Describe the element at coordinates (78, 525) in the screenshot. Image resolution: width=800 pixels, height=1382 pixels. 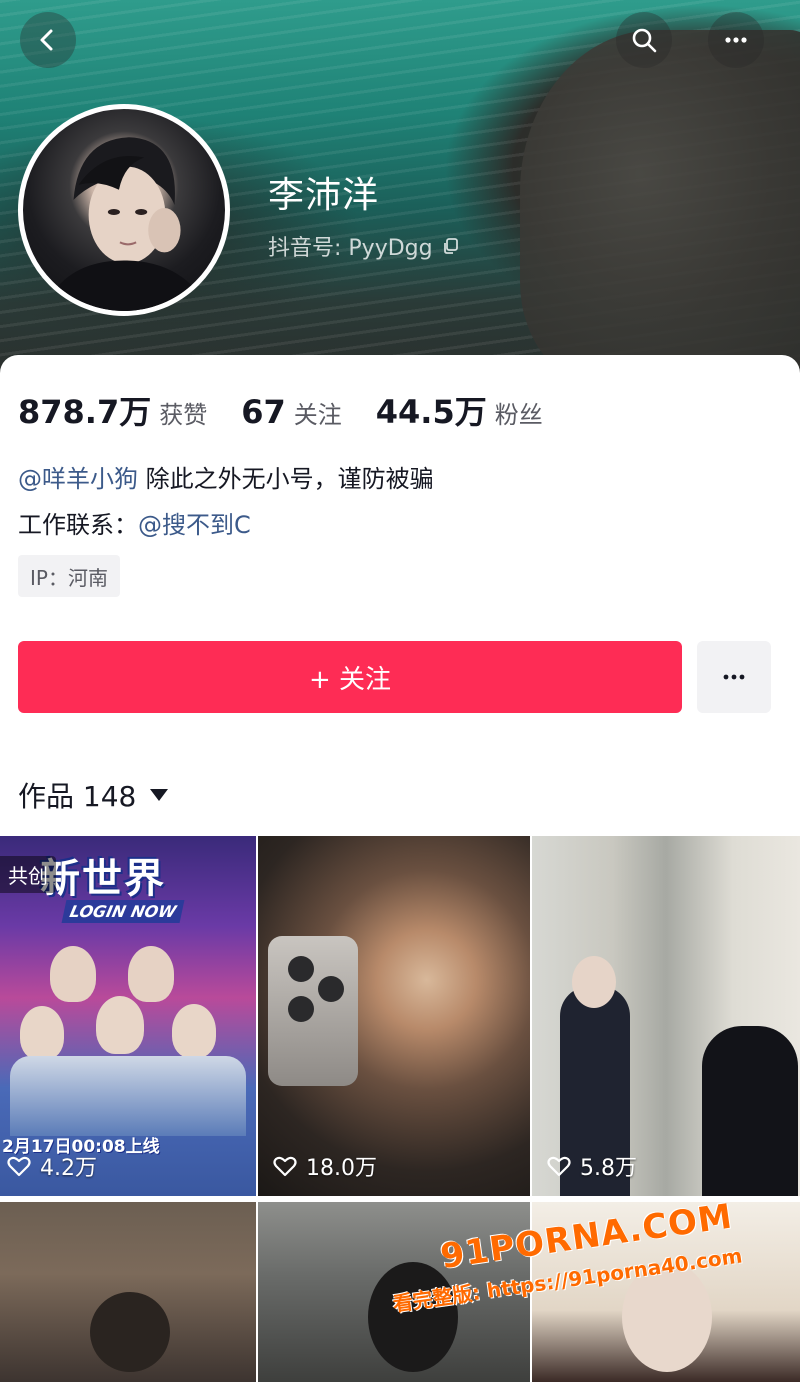
I see `bio-text-2: 工作联系：` at that location.